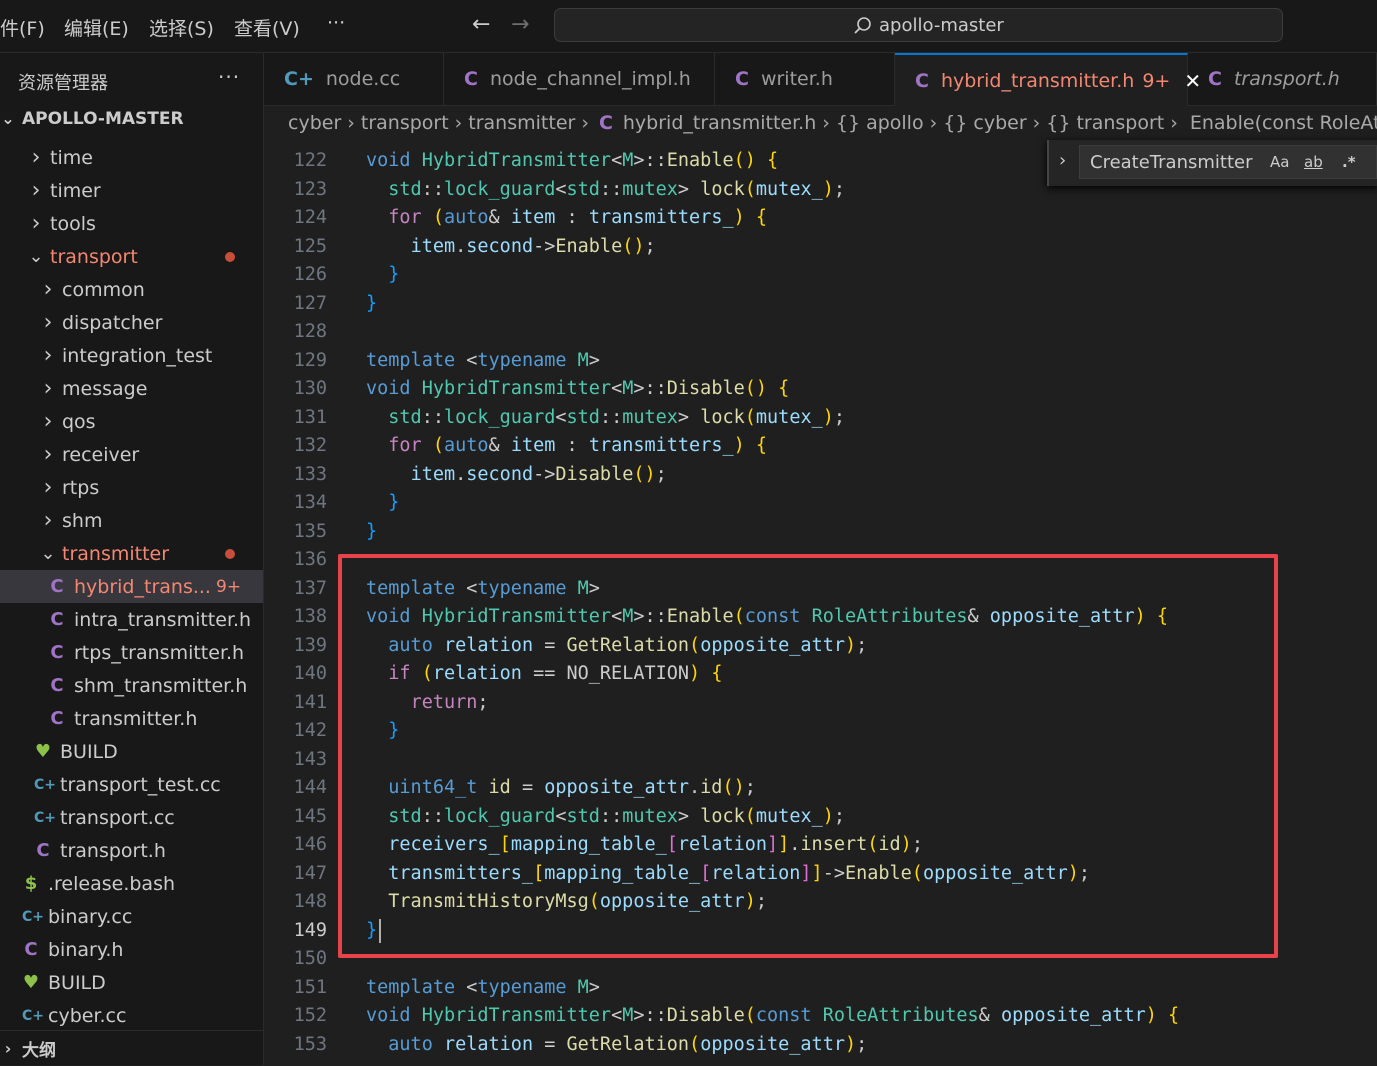 This screenshot has width=1377, height=1066. What do you see at coordinates (1313, 162) in the screenshot?
I see `match-word-toggle: ab` at bounding box center [1313, 162].